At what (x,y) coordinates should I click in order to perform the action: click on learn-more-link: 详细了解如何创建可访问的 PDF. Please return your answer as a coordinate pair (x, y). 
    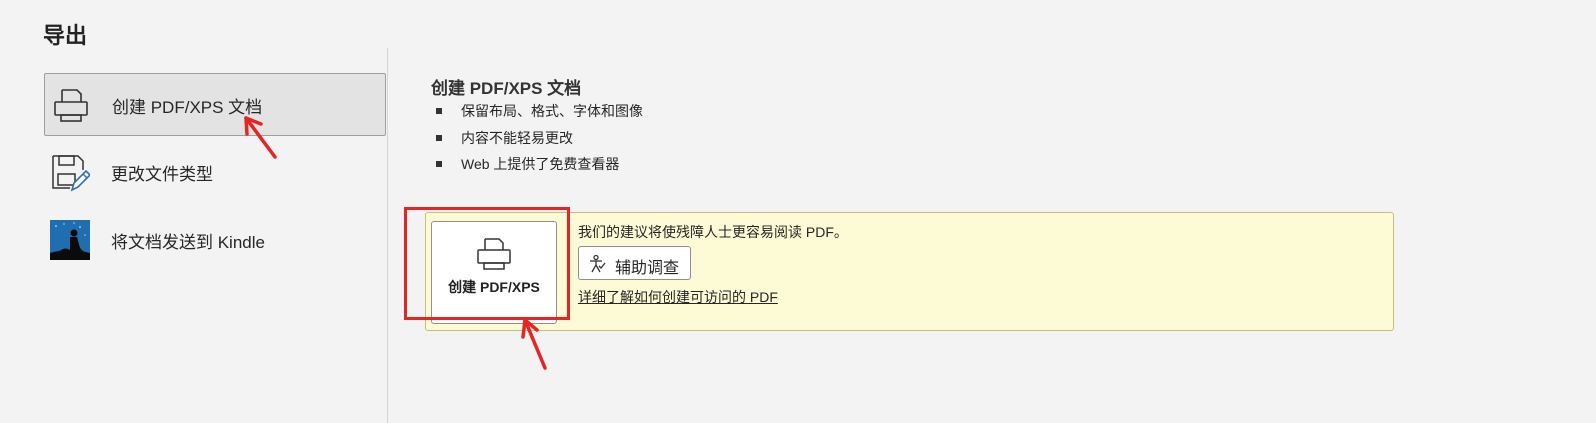
    Looking at the image, I should click on (678, 297).